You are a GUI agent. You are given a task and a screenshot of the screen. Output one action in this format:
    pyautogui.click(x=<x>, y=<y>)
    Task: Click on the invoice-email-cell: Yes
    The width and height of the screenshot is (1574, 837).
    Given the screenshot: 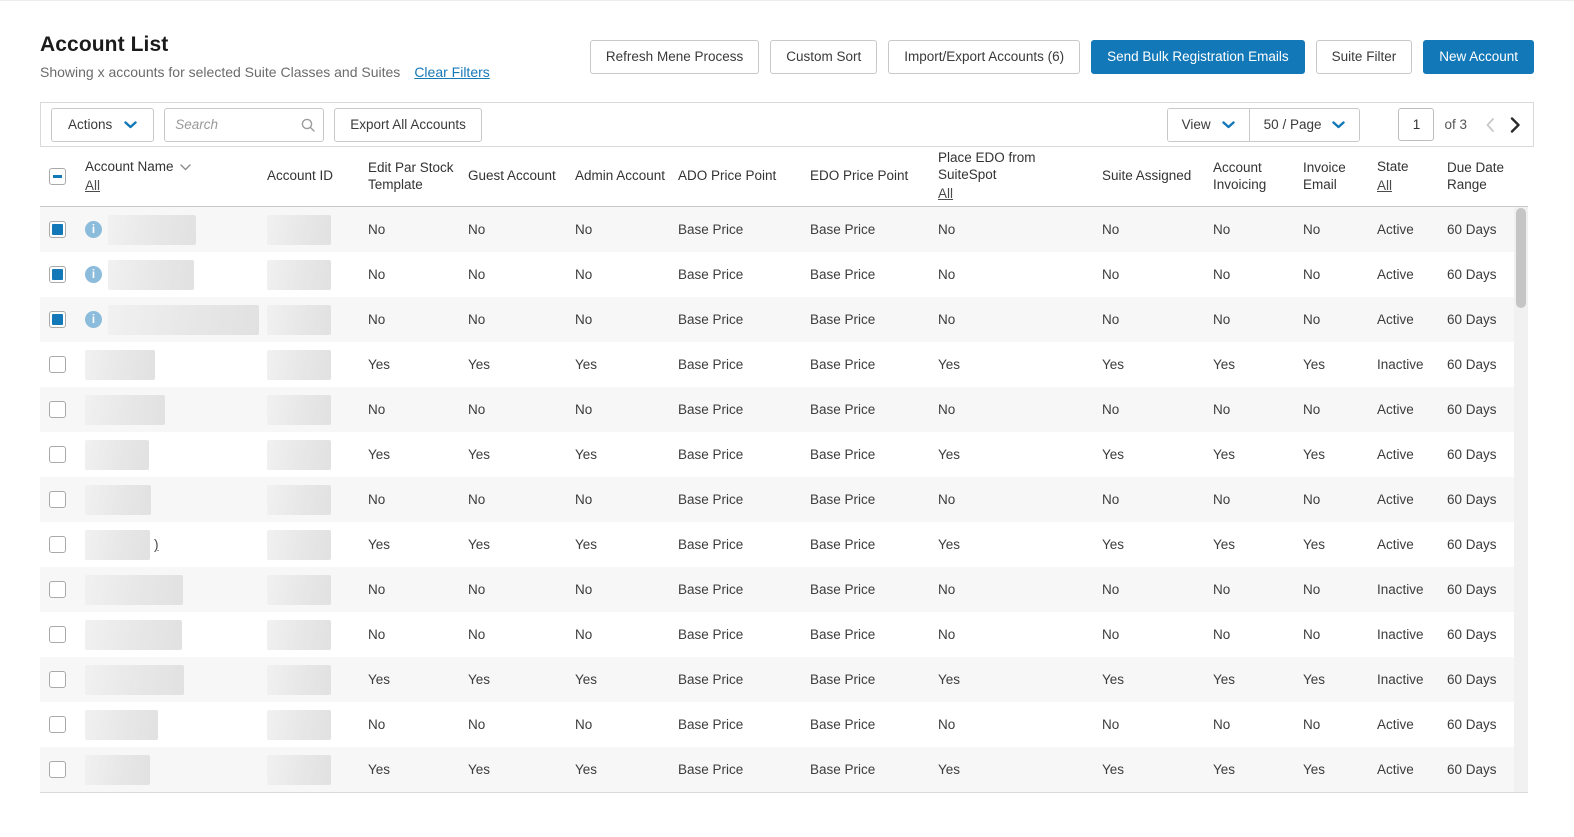 What is the action you would take?
    pyautogui.click(x=1340, y=769)
    